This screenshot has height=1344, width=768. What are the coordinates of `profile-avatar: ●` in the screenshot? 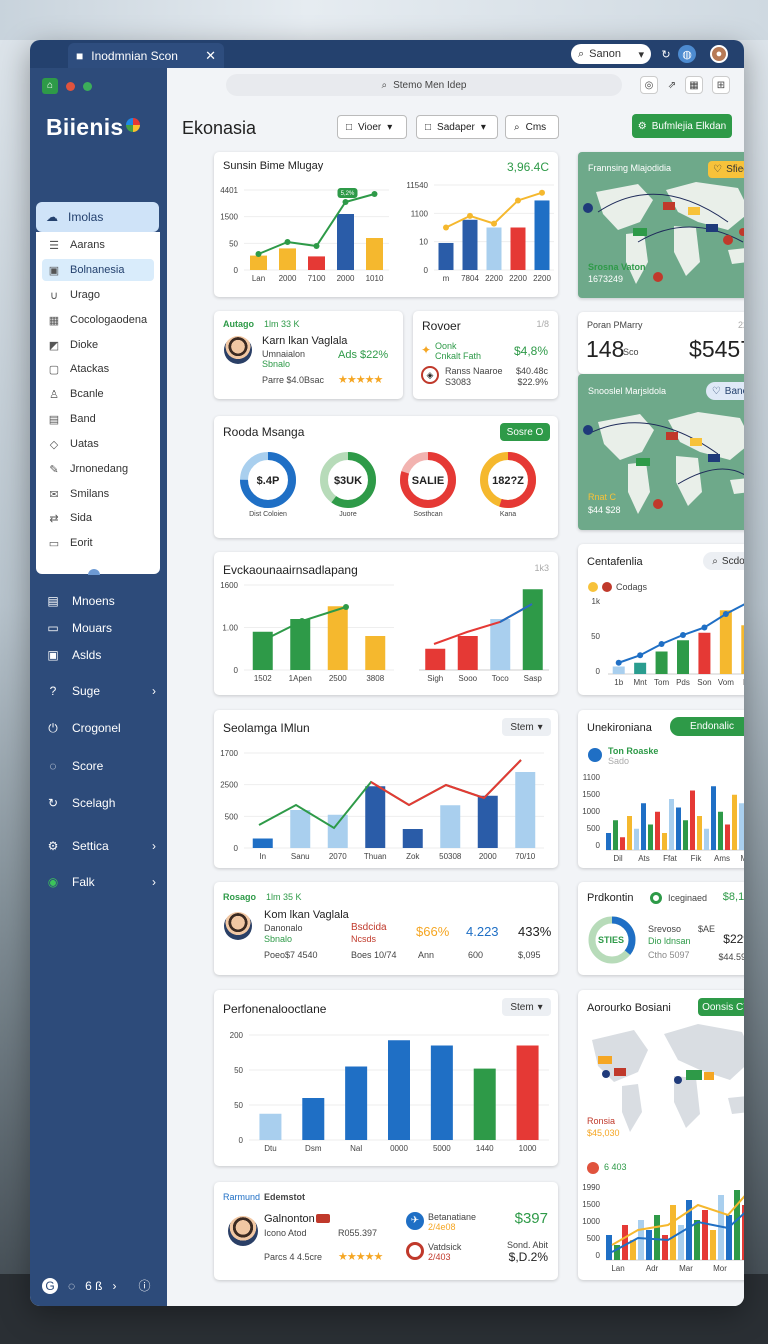 It's located at (719, 54).